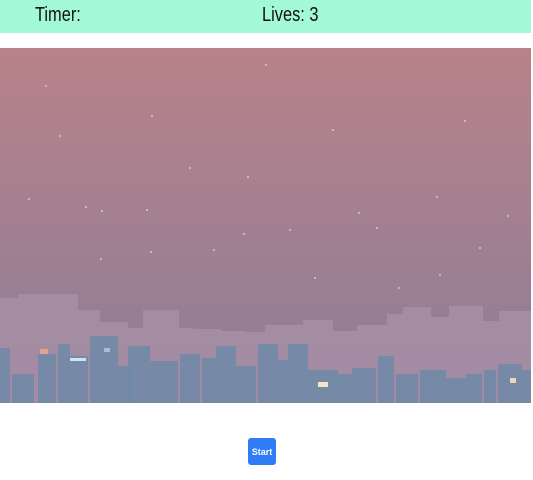  I want to click on timer-label: Timer:, so click(58, 15).